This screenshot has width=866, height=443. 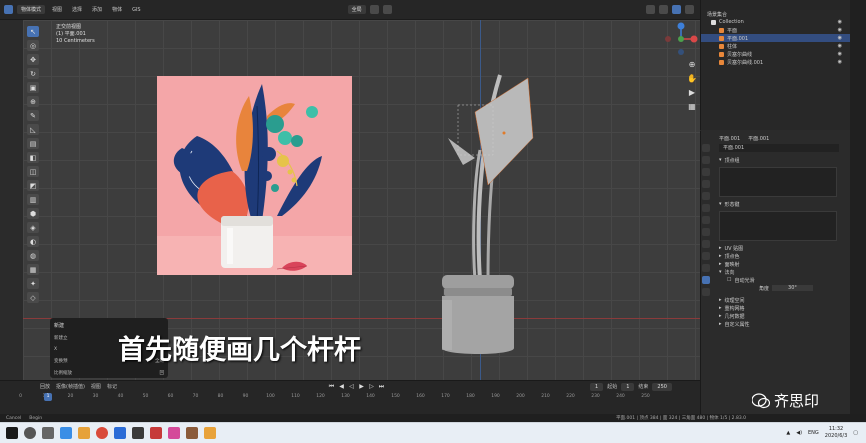 I want to click on scale-tool-icon: ▣, so click(x=33, y=87).